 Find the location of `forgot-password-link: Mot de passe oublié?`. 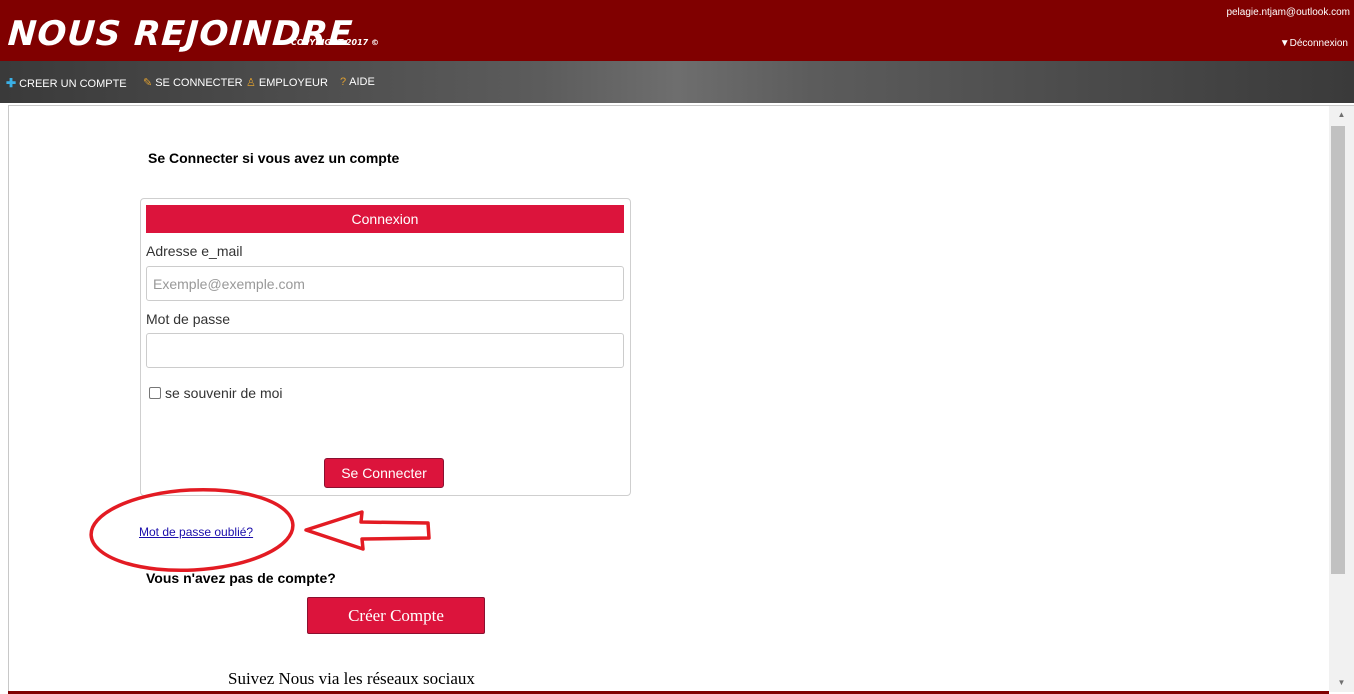

forgot-password-link: Mot de passe oublié? is located at coordinates (196, 532).